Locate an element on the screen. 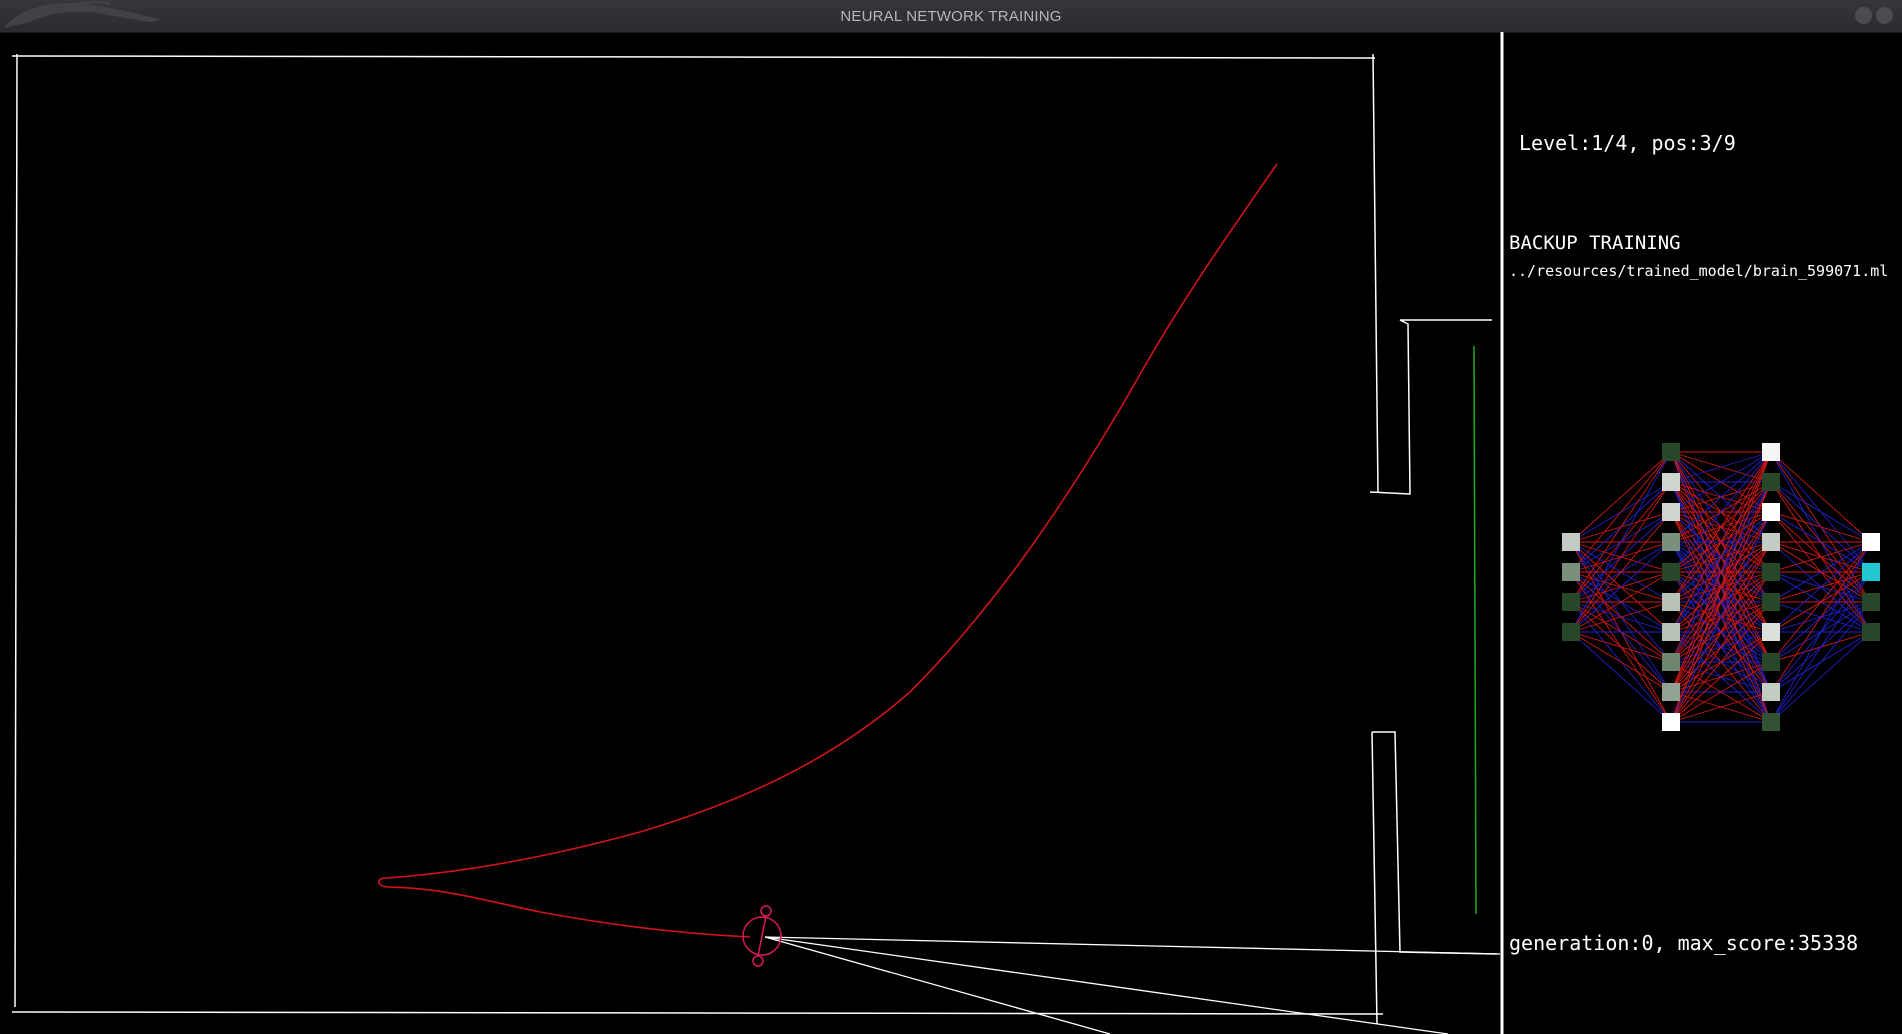 Image resolution: width=1902 pixels, height=1034 pixels. left-wall is located at coordinates (16, 530).